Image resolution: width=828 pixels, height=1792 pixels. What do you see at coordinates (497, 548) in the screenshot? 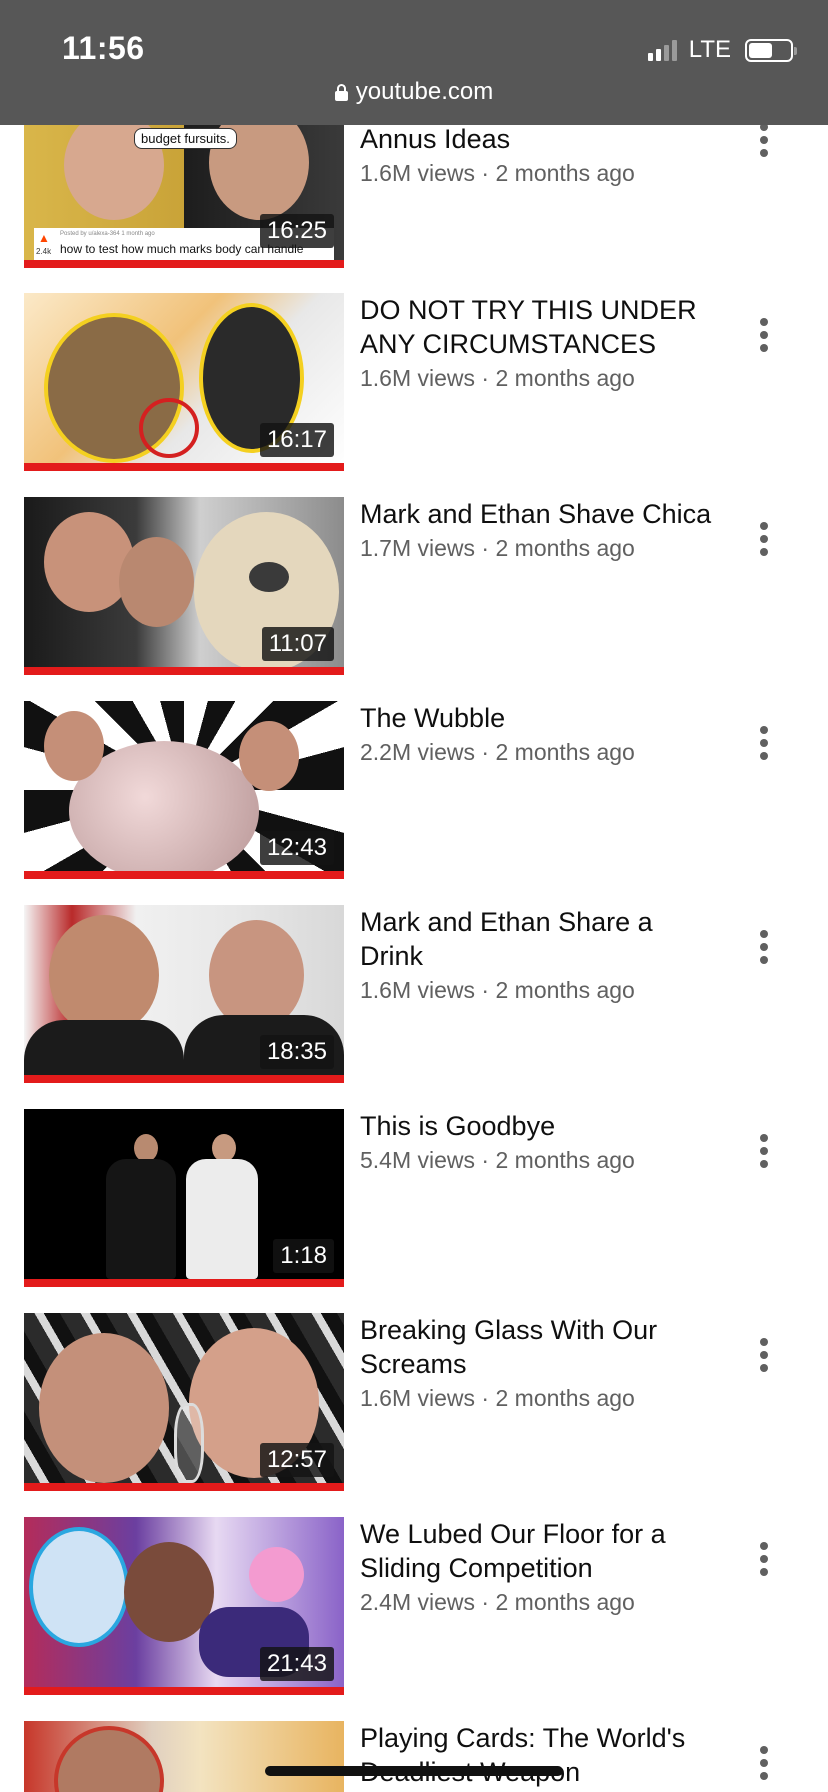
I see `video-meta: 1.7M views · 2 months ago` at bounding box center [497, 548].